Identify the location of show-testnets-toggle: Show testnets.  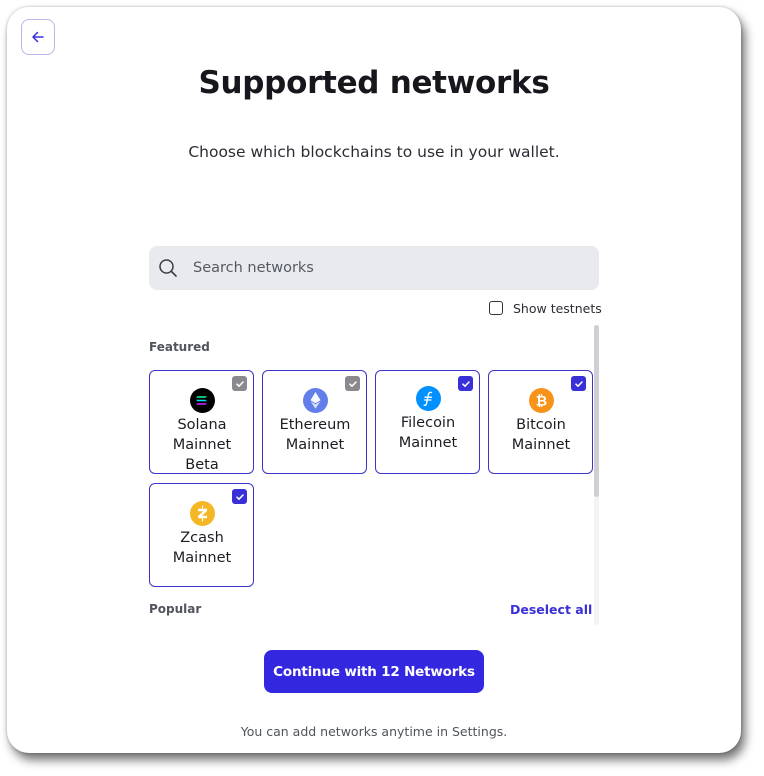
(545, 308).